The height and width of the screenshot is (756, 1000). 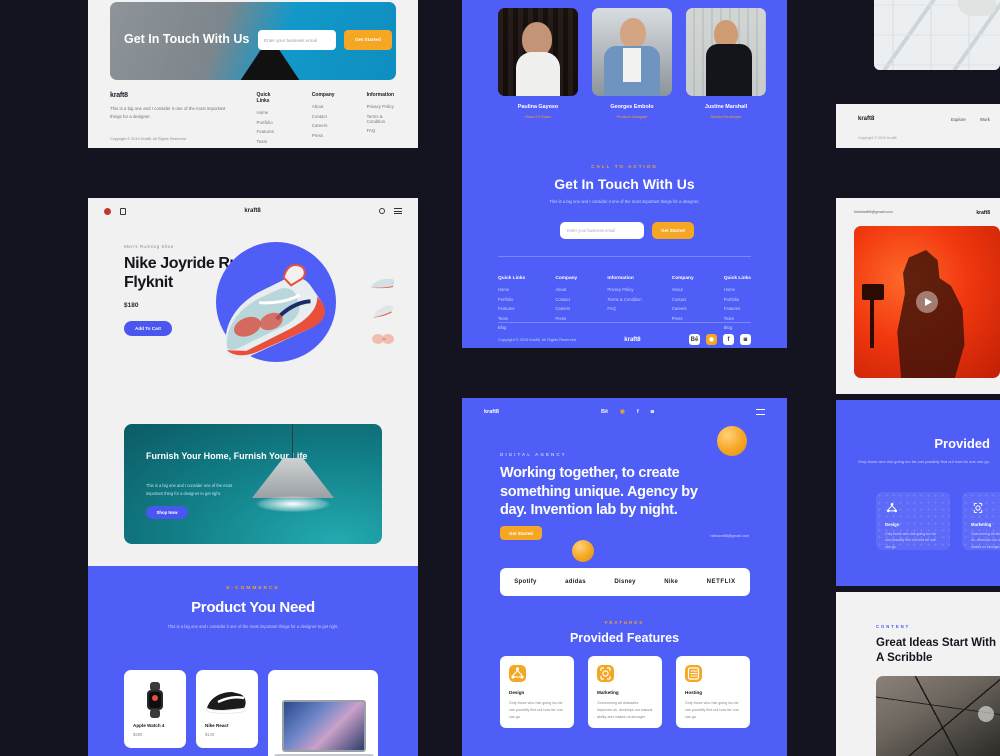 What do you see at coordinates (936, 650) in the screenshot?
I see `section-title: Great Ideas Start With A Scribble` at bounding box center [936, 650].